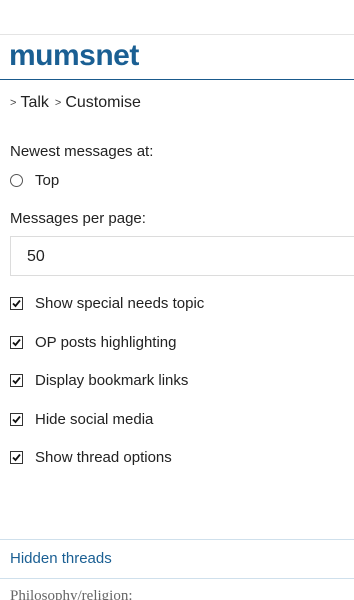 The width and height of the screenshot is (354, 600). I want to click on breadcrumb-current: Customise, so click(103, 102).